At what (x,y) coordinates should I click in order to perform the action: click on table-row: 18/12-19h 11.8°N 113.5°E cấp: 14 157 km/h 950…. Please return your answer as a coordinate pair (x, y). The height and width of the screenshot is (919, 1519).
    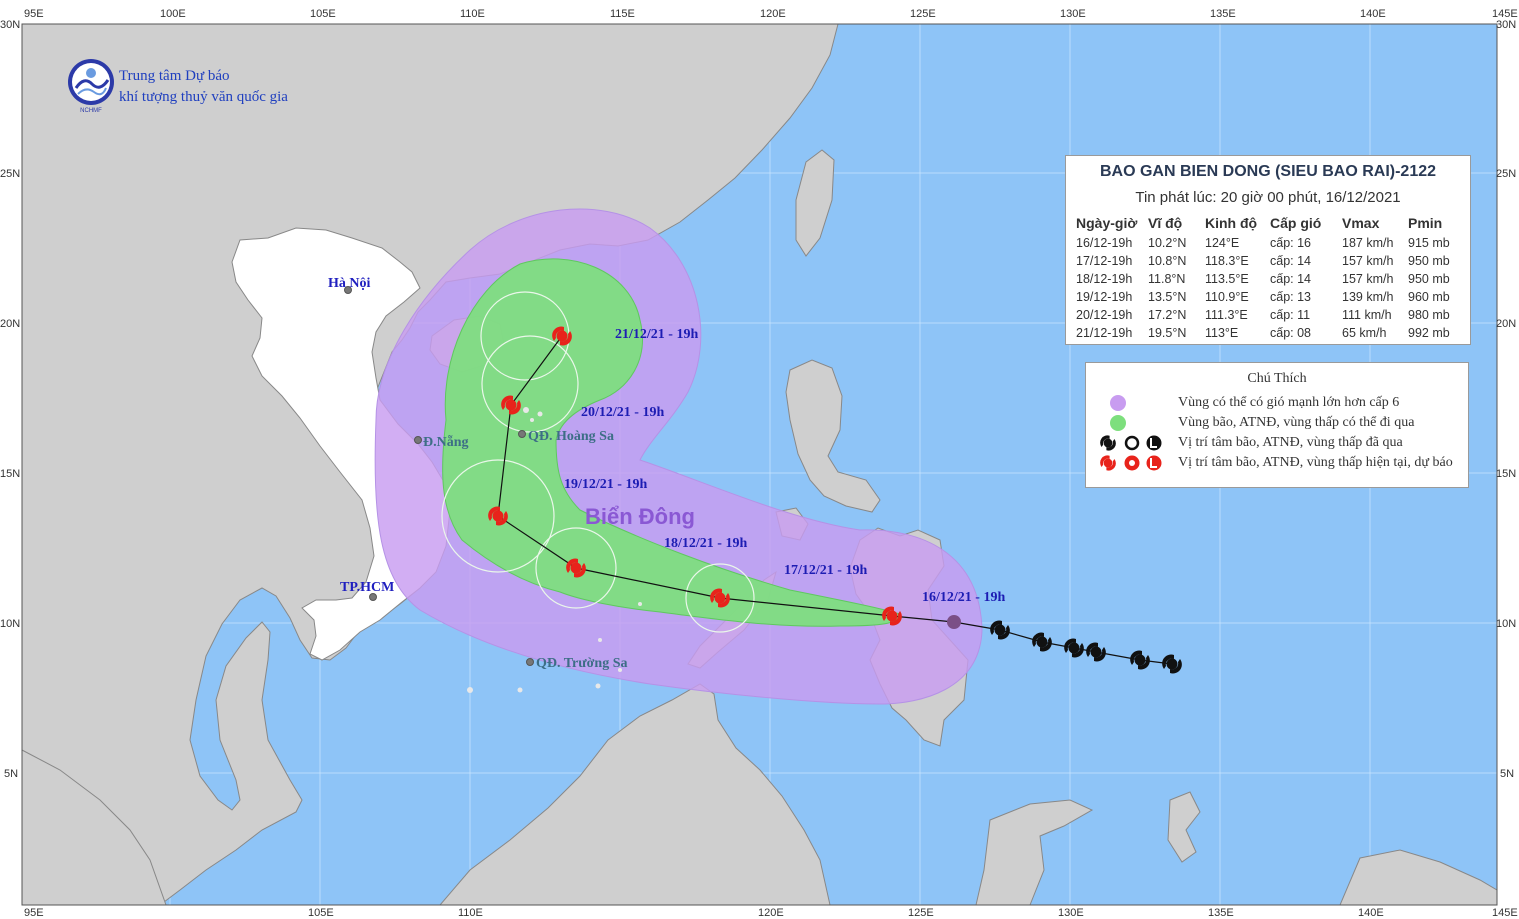
    Looking at the image, I should click on (1270, 279).